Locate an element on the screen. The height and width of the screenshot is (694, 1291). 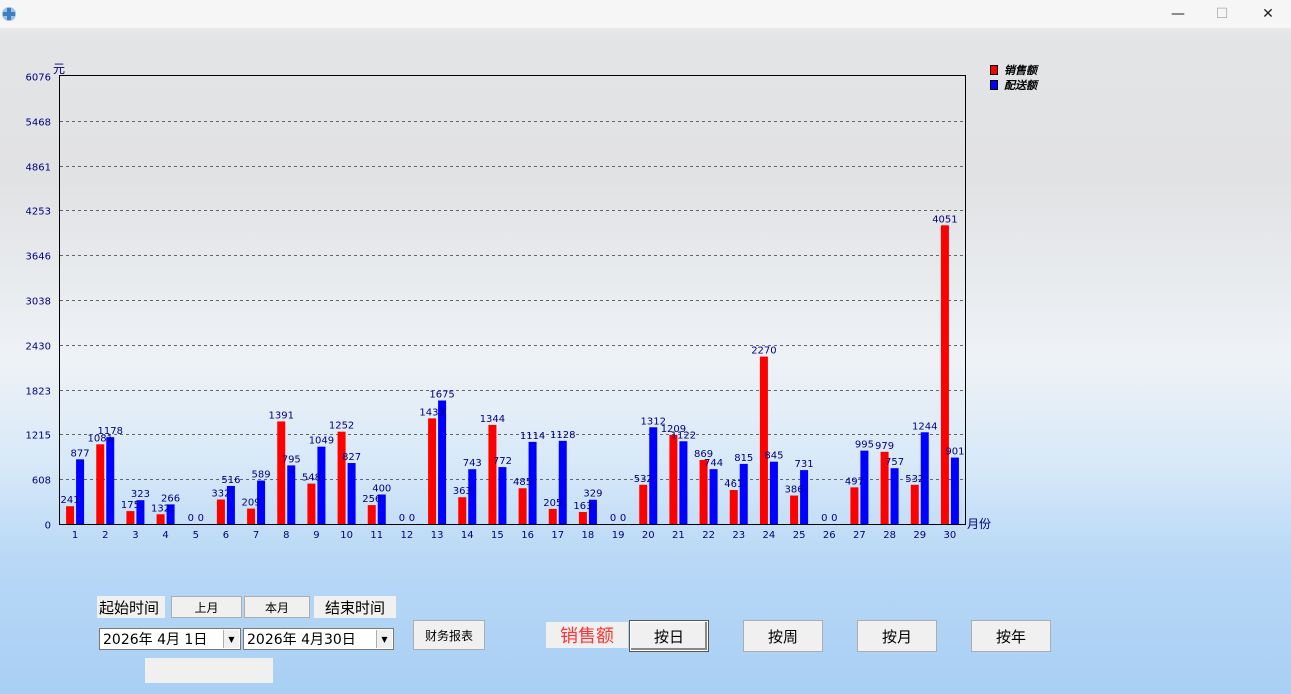
bar-value-label: 1178 is located at coordinates (110, 431).